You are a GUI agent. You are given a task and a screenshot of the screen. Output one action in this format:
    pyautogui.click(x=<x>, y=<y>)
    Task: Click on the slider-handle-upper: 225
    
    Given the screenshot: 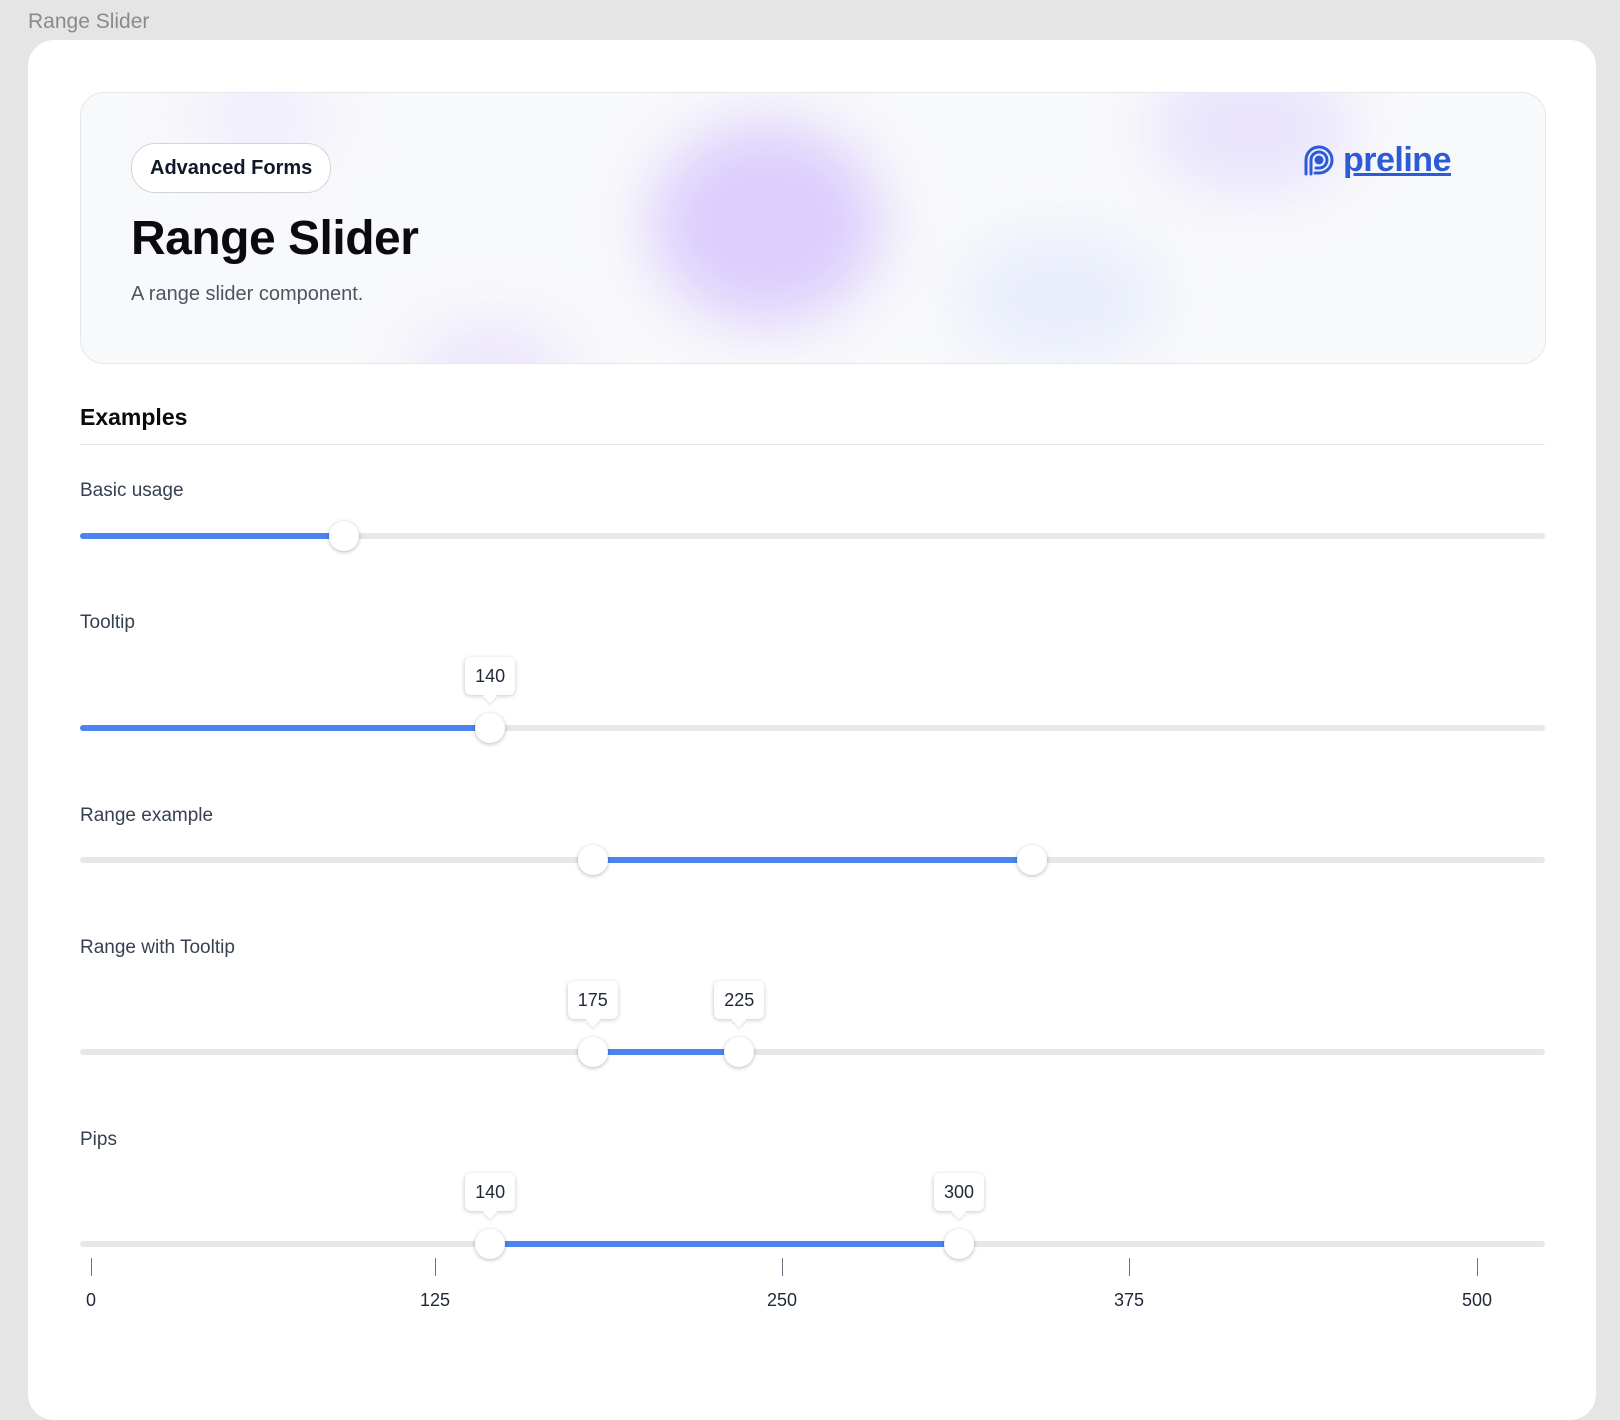 What is the action you would take?
    pyautogui.click(x=739, y=1024)
    